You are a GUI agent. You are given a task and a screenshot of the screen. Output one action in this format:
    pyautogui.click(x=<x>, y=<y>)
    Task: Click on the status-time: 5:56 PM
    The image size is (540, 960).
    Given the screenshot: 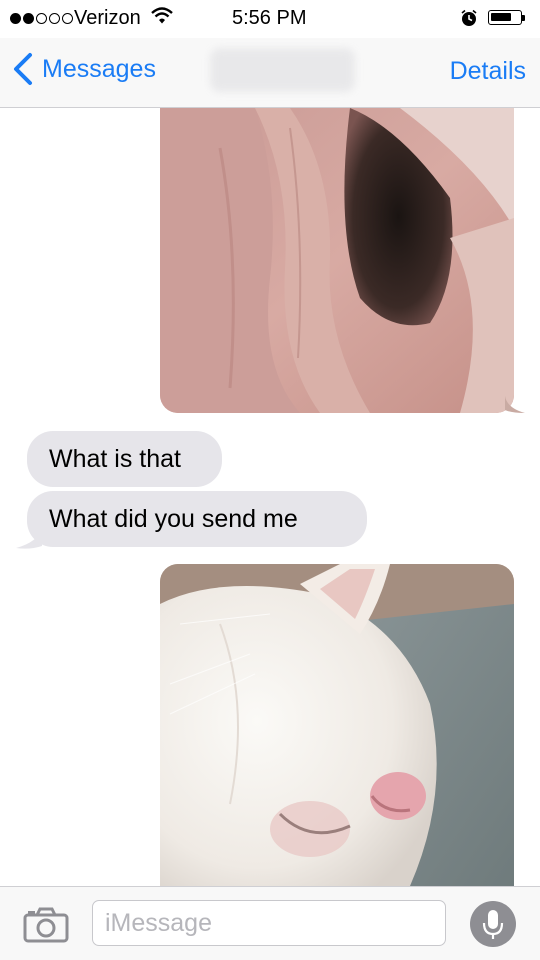 What is the action you would take?
    pyautogui.click(x=269, y=18)
    